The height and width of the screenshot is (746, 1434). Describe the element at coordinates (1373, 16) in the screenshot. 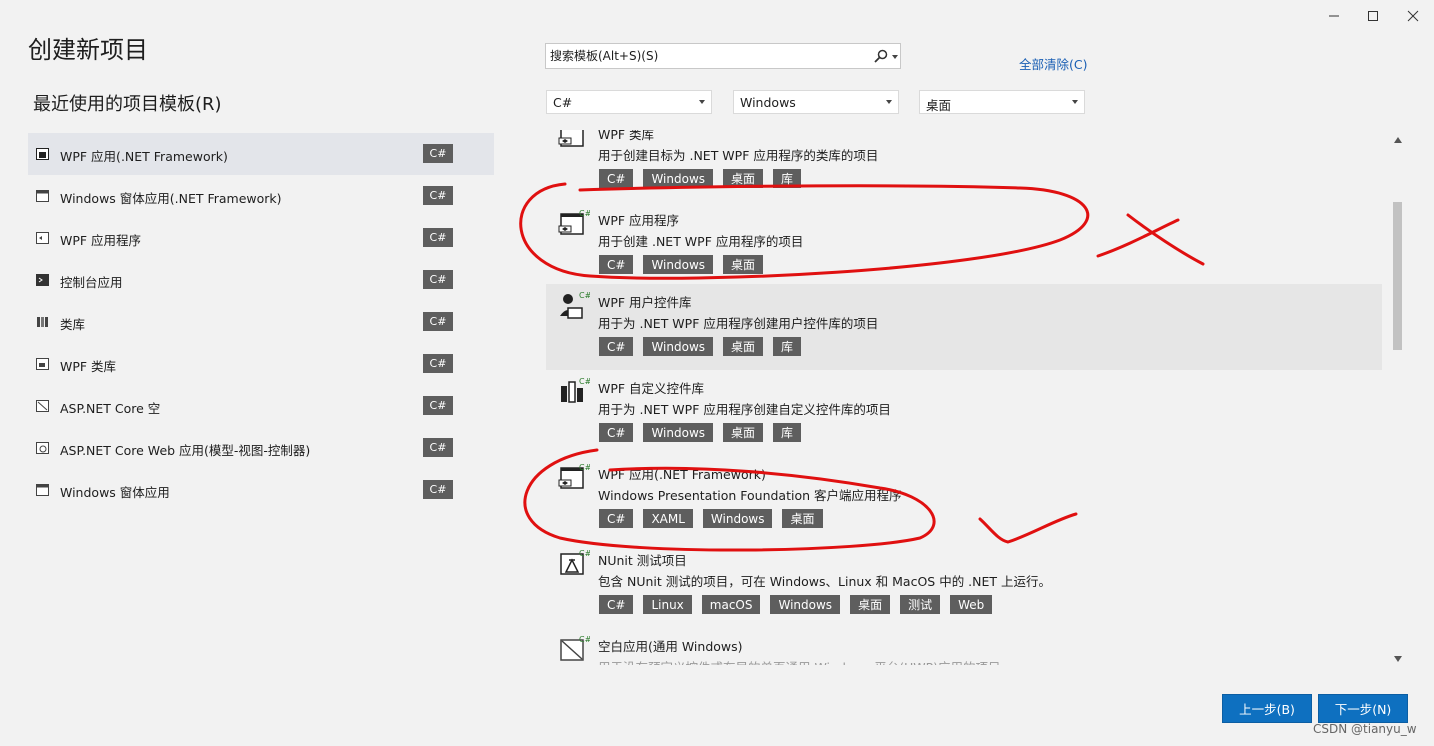

I see `maximize-icon` at that location.